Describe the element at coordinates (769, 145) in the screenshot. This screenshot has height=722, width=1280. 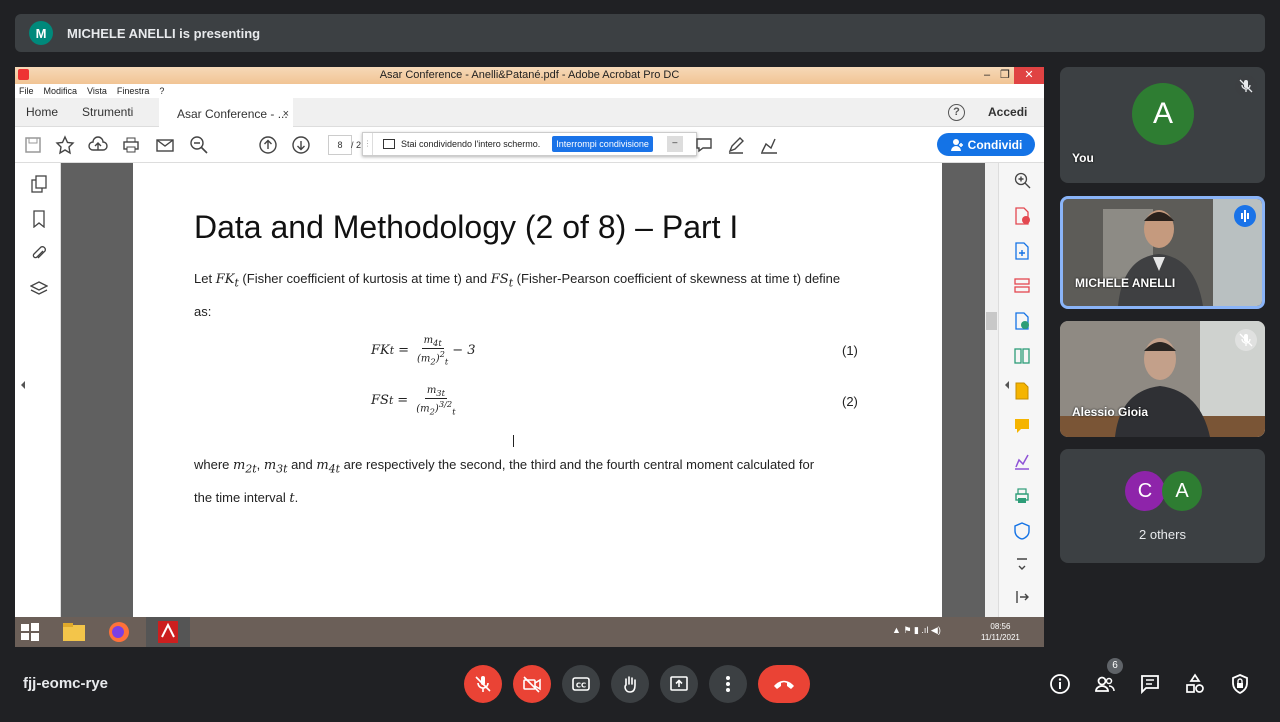
I see `sign-icon` at that location.